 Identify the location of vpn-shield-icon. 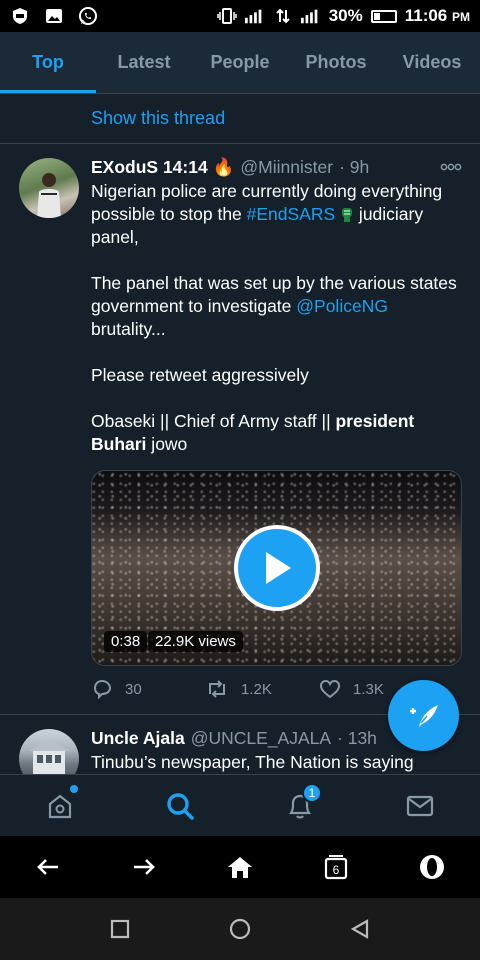
(20, 16).